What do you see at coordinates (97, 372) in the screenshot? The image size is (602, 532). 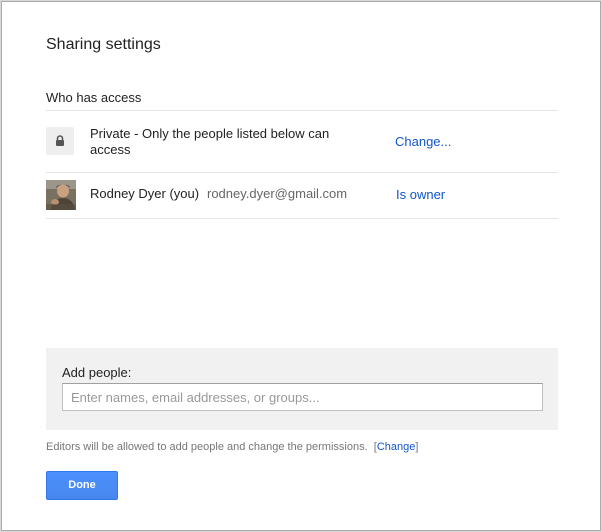 I see `add-people-label: Add people:` at bounding box center [97, 372].